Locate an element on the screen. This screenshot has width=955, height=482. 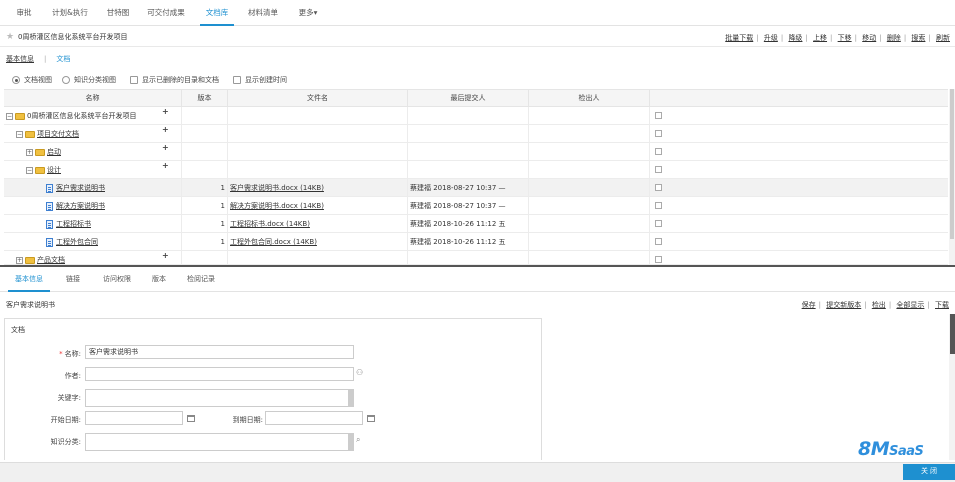
kb-view-radio is located at coordinates (66, 80).